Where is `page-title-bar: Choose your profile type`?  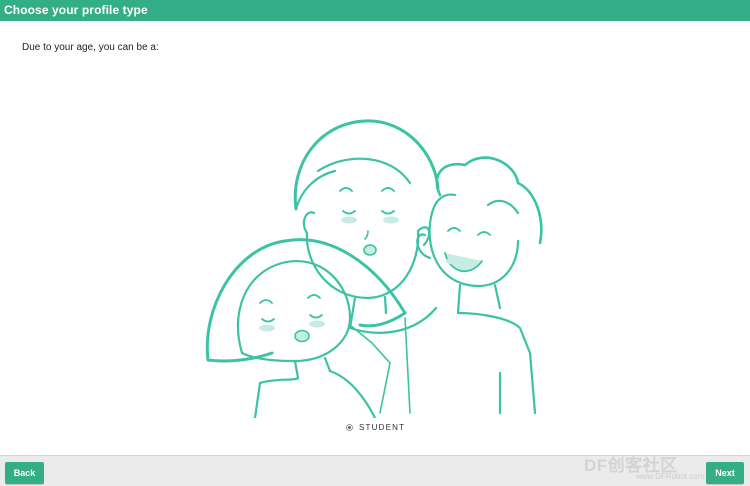 page-title-bar: Choose your profile type is located at coordinates (375, 10).